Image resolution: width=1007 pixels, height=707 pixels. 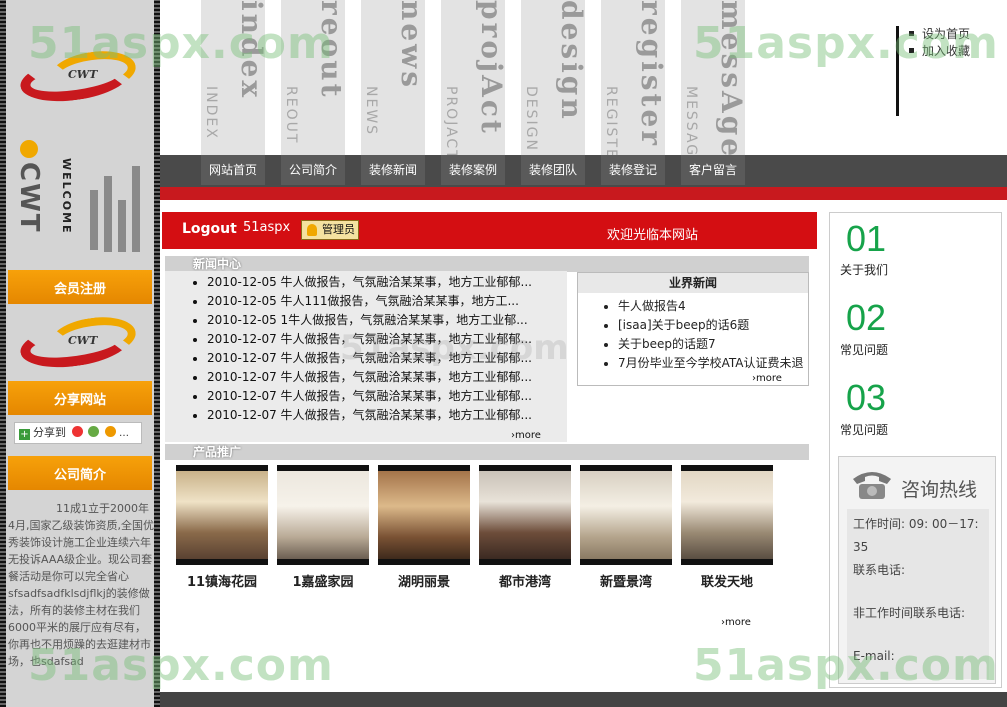 What do you see at coordinates (487, 264) in the screenshot?
I see `news-section-header: 新闻中心` at bounding box center [487, 264].